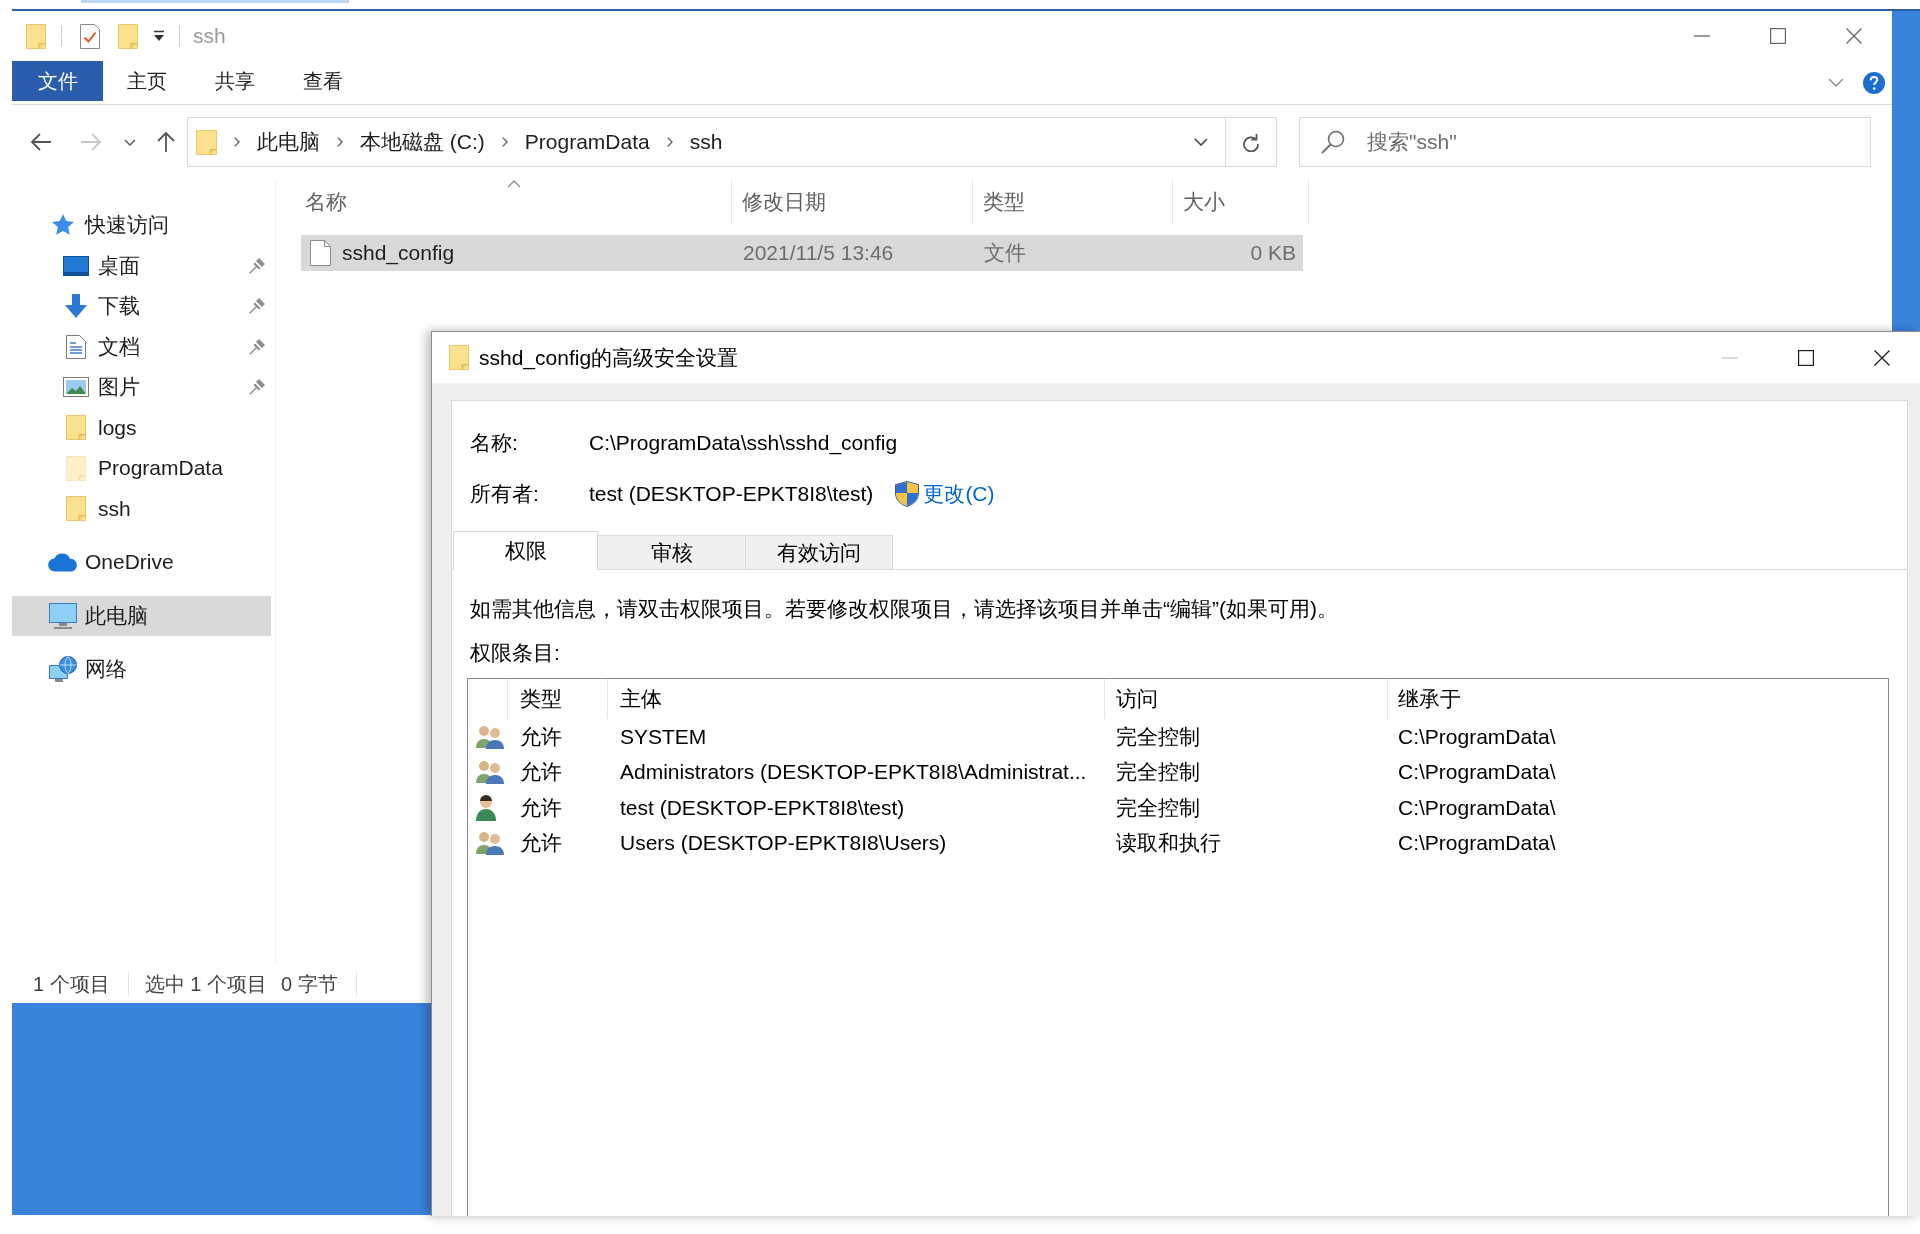  I want to click on cloud-icon, so click(63, 562).